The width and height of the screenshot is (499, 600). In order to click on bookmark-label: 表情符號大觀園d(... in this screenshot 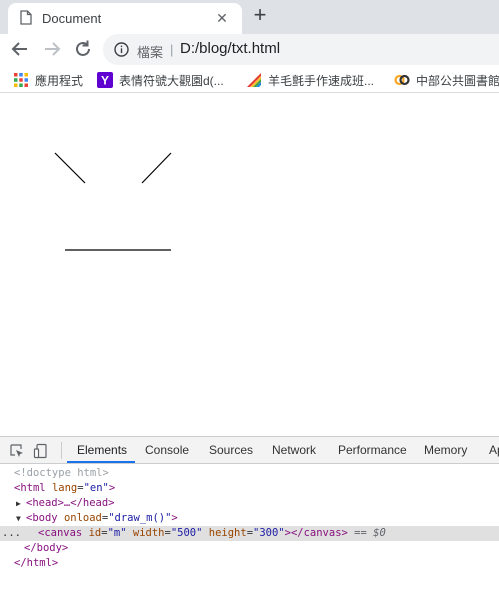, I will do `click(171, 80)`.